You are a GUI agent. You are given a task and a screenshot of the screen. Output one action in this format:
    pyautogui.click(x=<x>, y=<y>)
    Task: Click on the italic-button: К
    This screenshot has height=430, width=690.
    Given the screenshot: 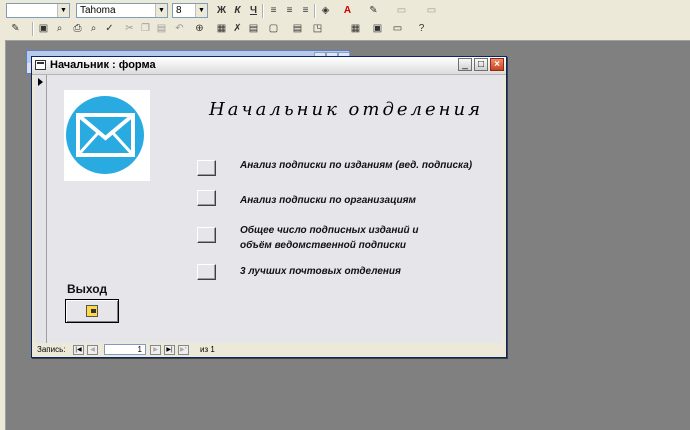 What is the action you would take?
    pyautogui.click(x=237, y=10)
    